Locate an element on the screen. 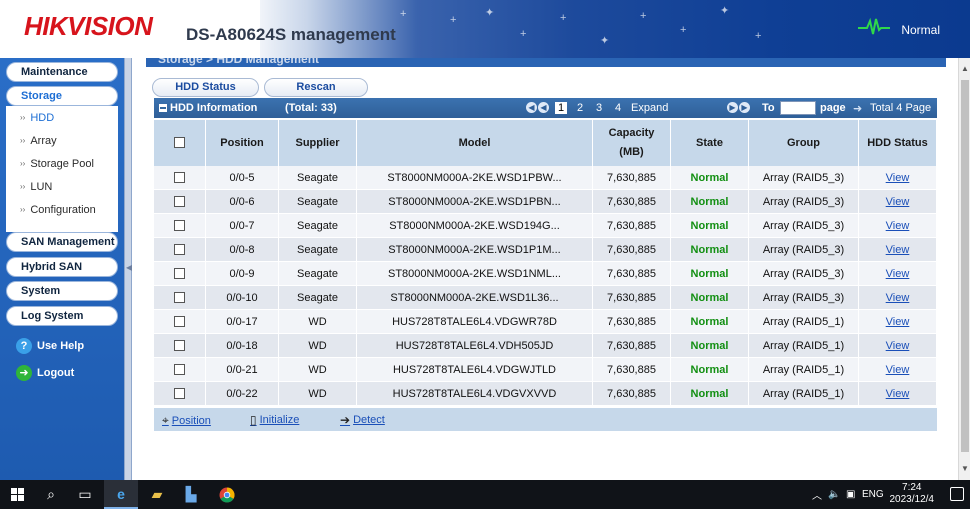  header-state: State is located at coordinates (710, 143).